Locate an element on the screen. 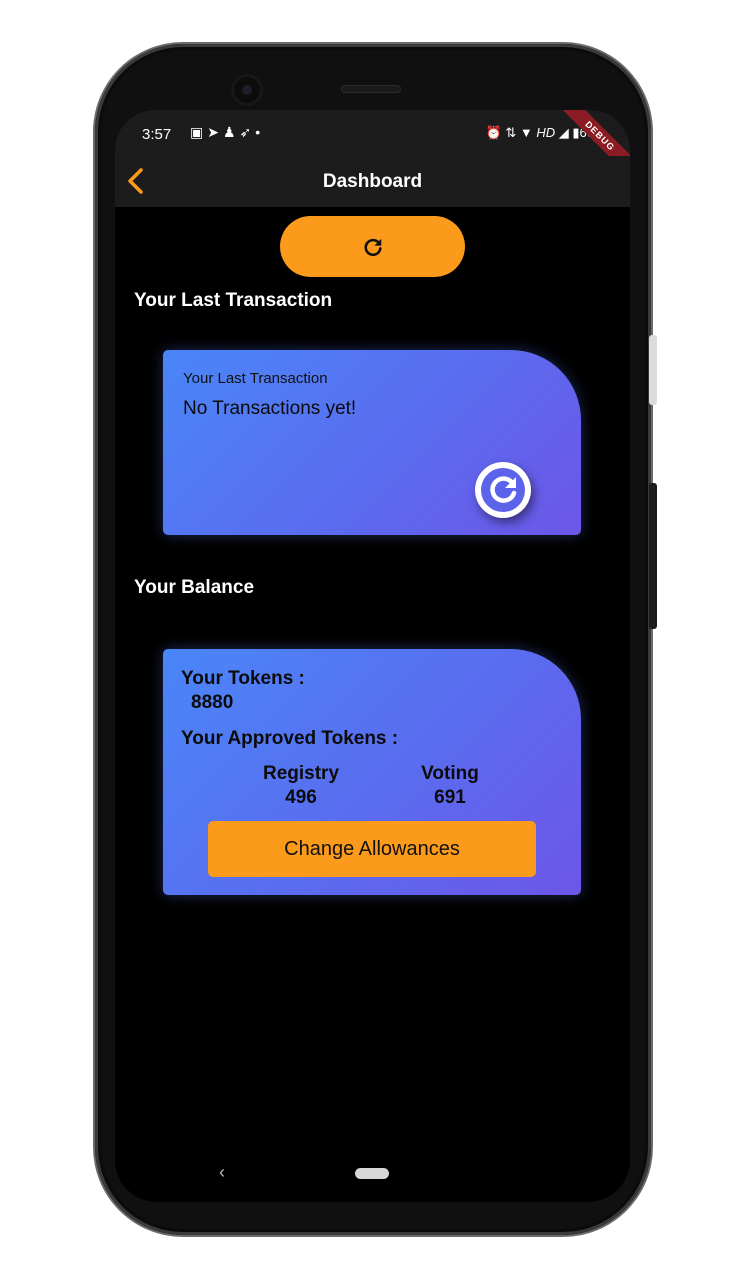  volume-button is located at coordinates (653, 556).